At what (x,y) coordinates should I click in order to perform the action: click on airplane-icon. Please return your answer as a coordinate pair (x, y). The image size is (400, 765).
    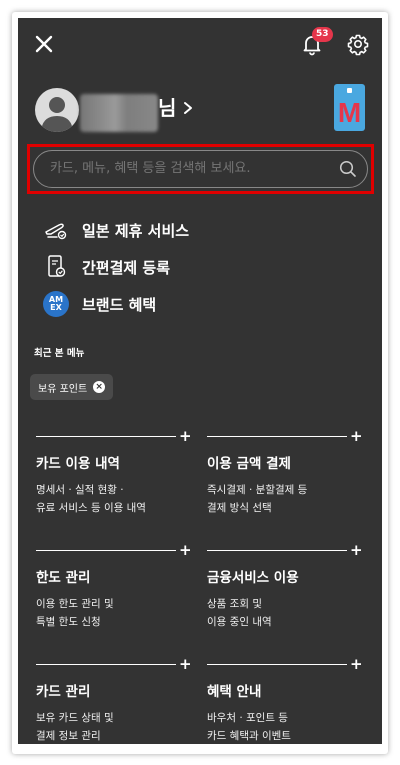
    Looking at the image, I should click on (56, 230).